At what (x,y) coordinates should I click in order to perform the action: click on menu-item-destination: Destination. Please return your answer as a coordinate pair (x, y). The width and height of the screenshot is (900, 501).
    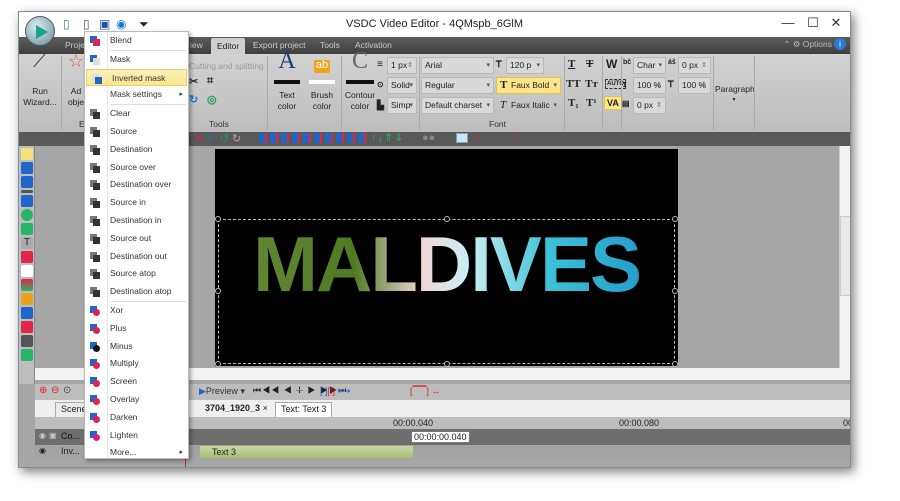
    Looking at the image, I should click on (136, 150).